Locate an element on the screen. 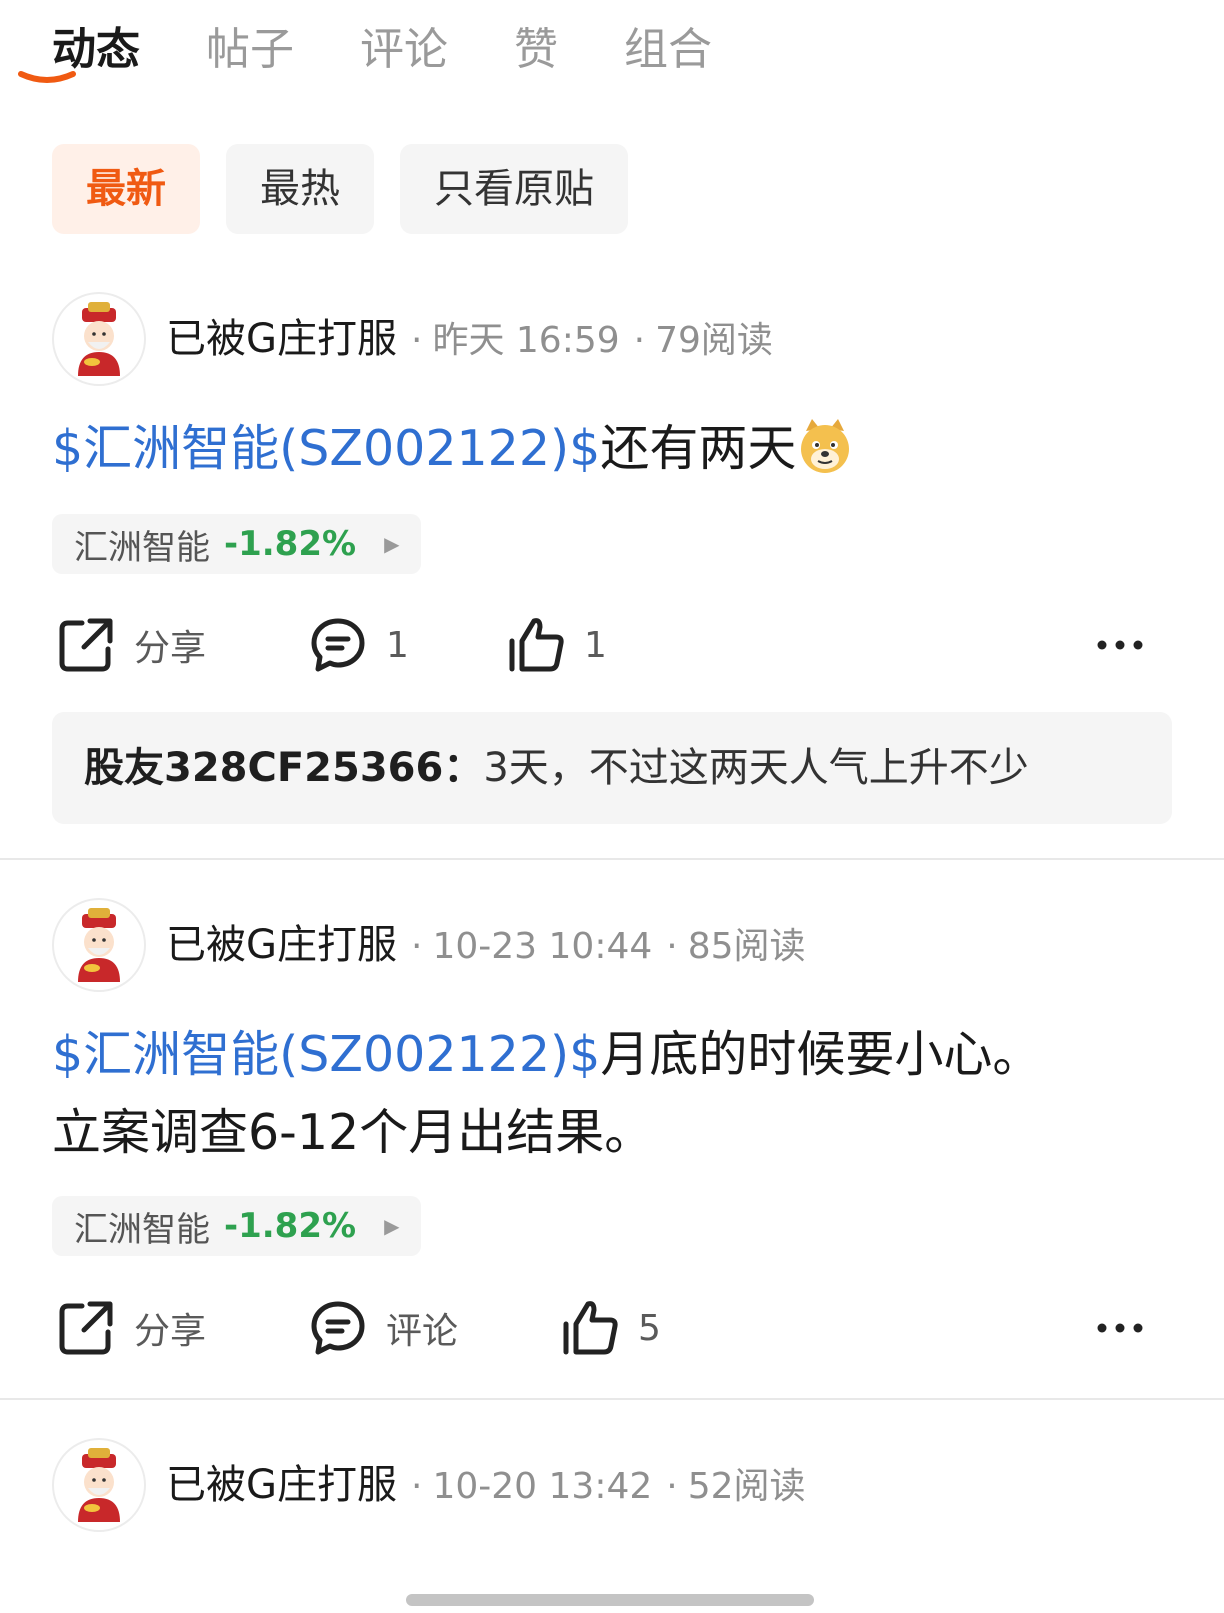  filter-chips: 最新 最热 只看原贴 is located at coordinates (353, 189).